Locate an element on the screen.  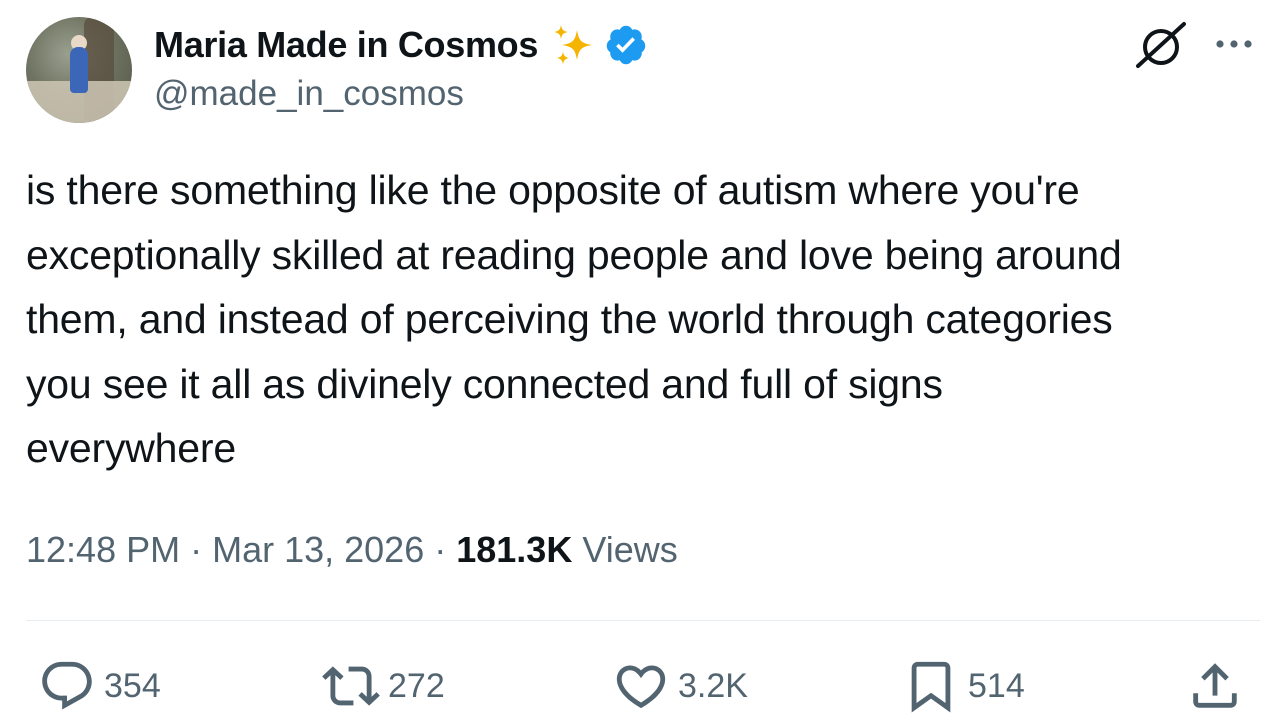
tweet-time: 12:48 PM is located at coordinates (103, 550).